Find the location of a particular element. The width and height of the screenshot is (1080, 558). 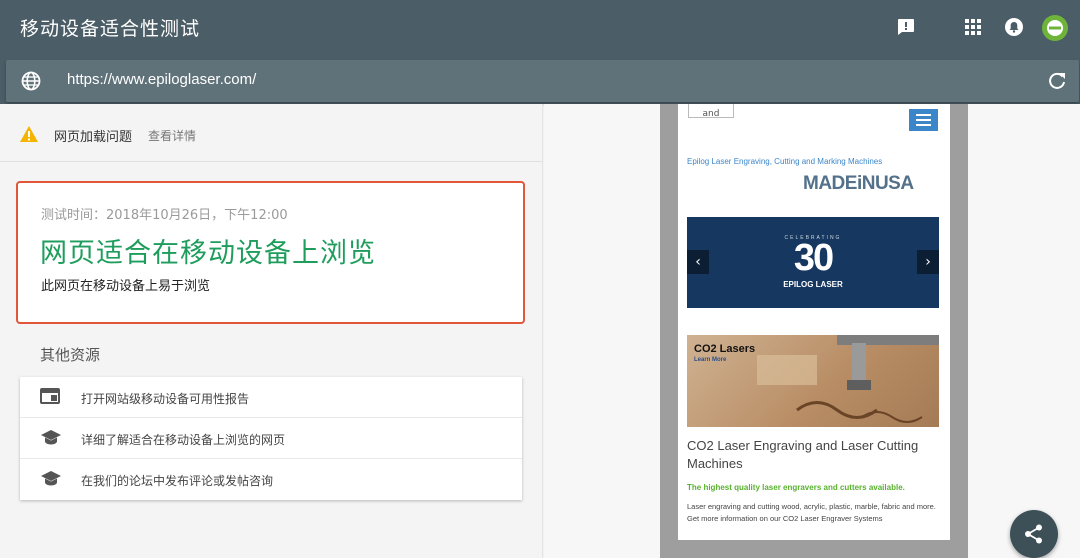

learn-more-link: Learn More is located at coordinates (710, 360).